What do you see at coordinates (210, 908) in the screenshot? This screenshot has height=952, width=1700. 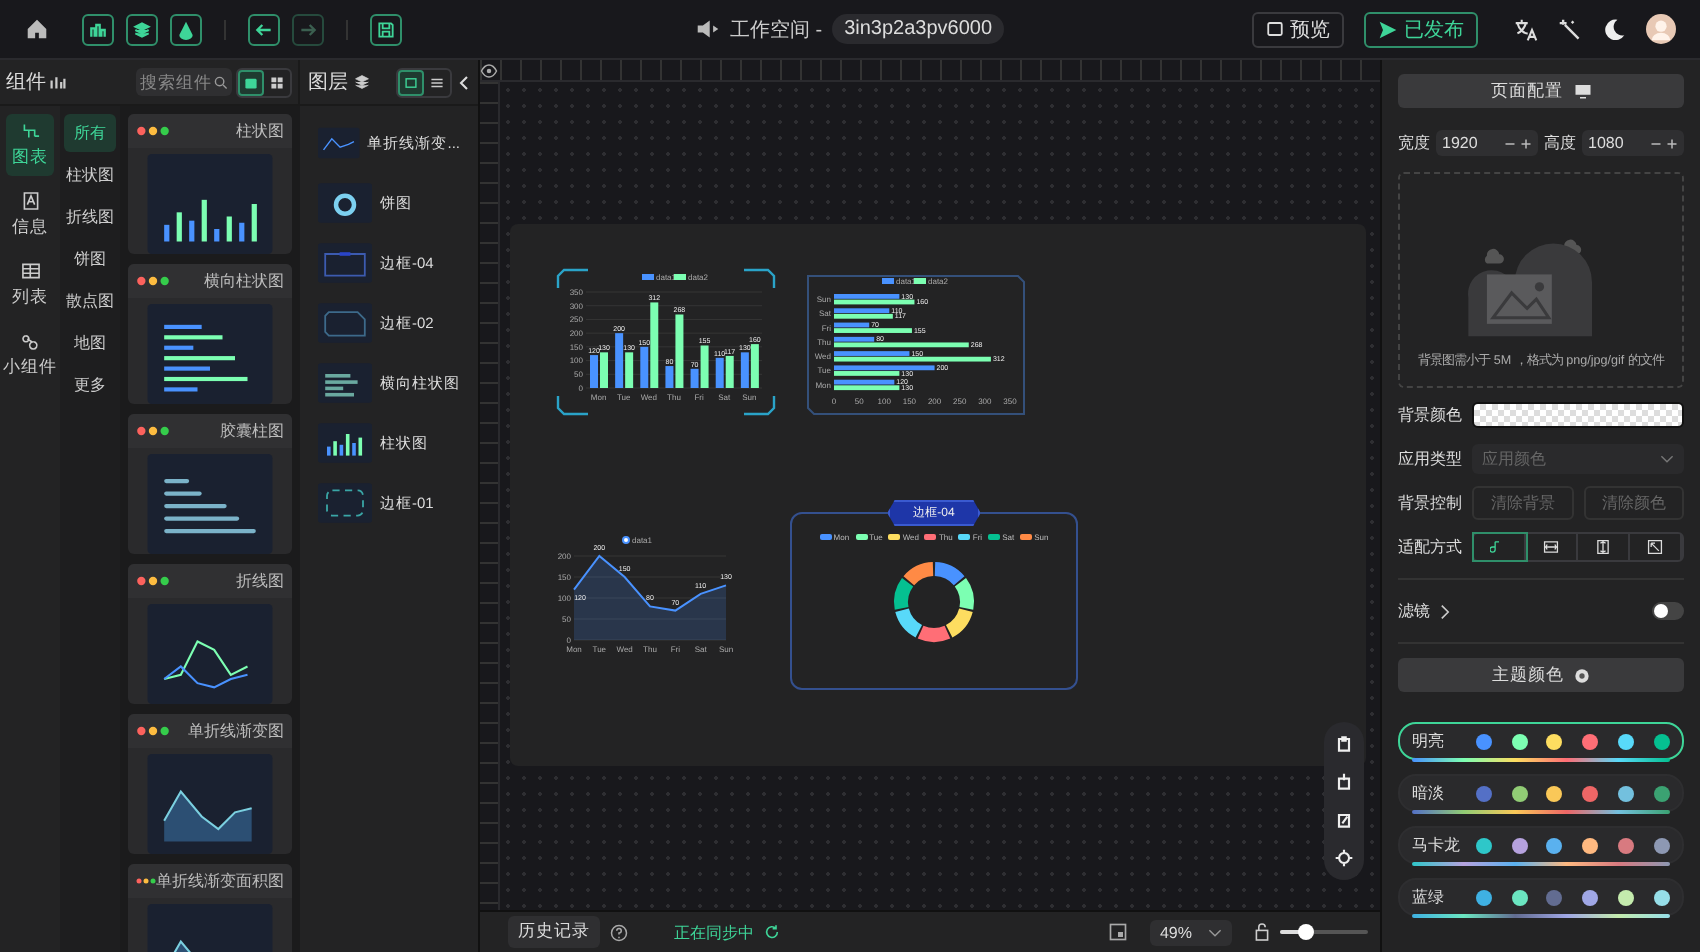 I see `component-card: 单折线渐变面积图` at bounding box center [210, 908].